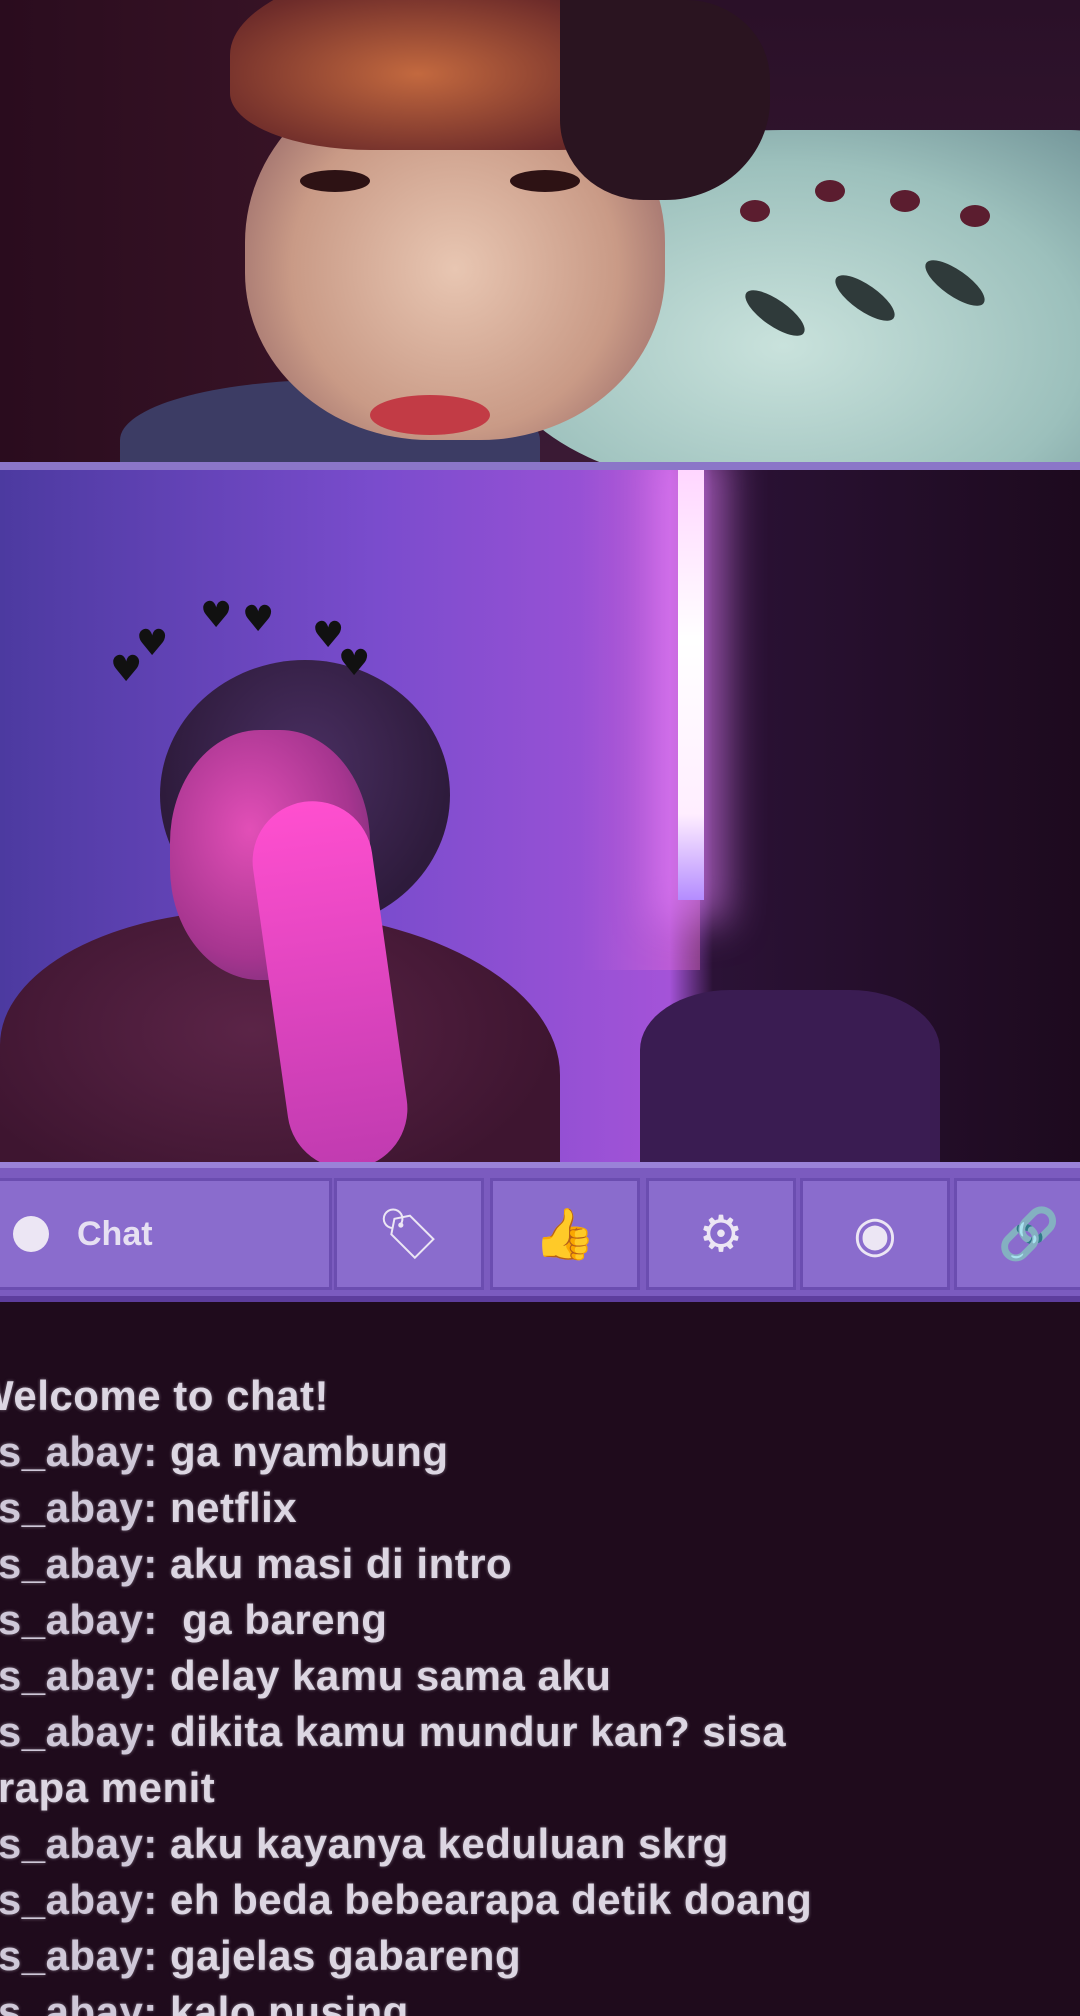  I want to click on chat-text: kalo pusing, so click(283, 2002).